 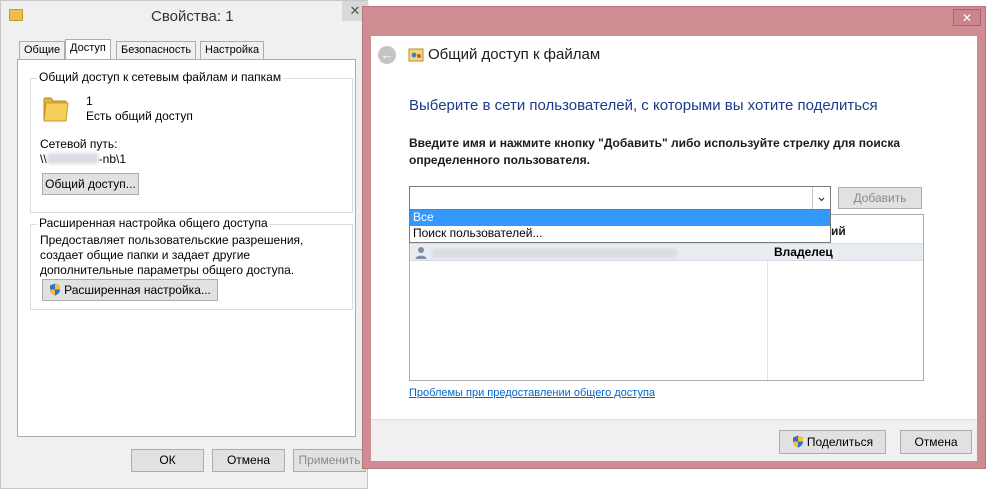 What do you see at coordinates (967, 17) in the screenshot?
I see `close-icon: ✕` at bounding box center [967, 17].